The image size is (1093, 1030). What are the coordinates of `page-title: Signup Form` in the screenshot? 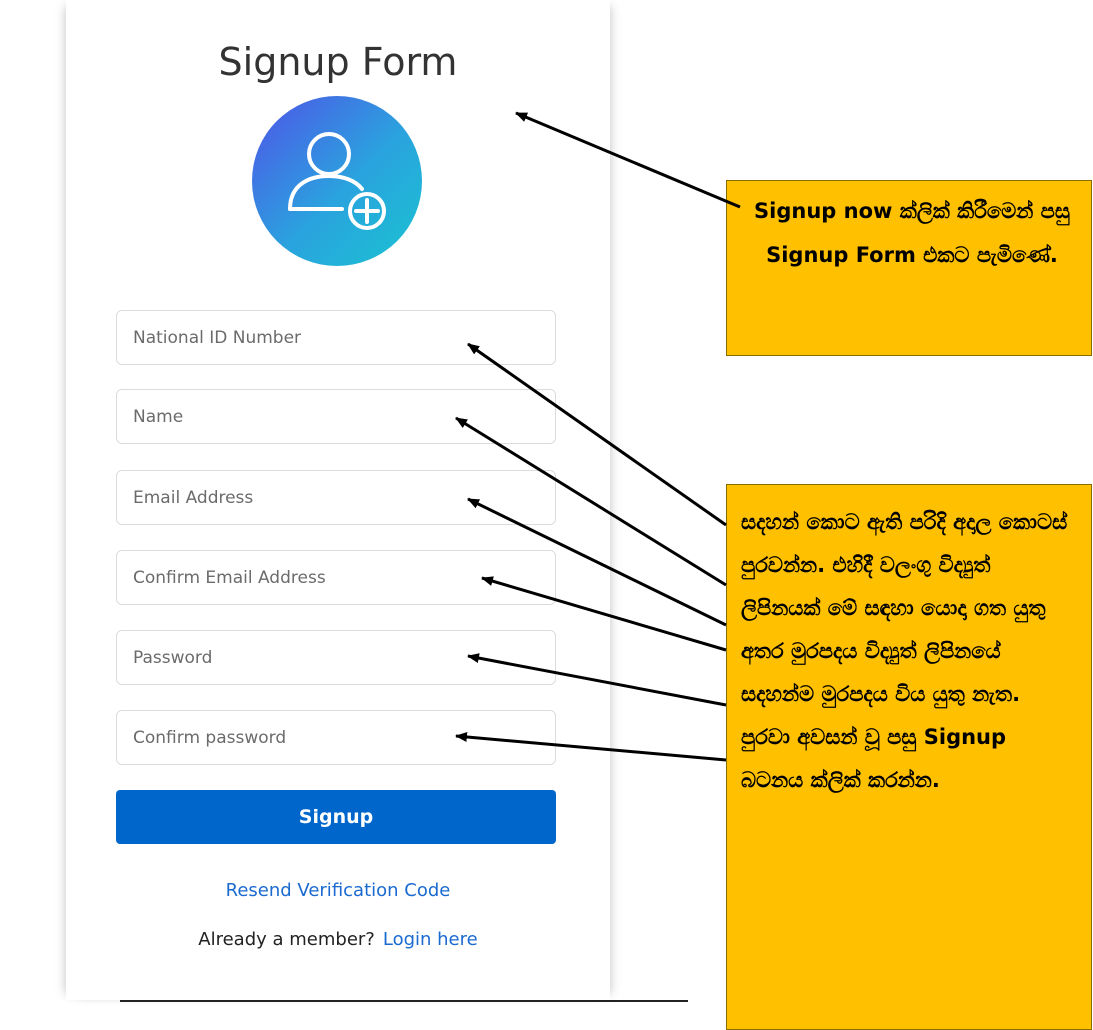 It's located at (338, 62).